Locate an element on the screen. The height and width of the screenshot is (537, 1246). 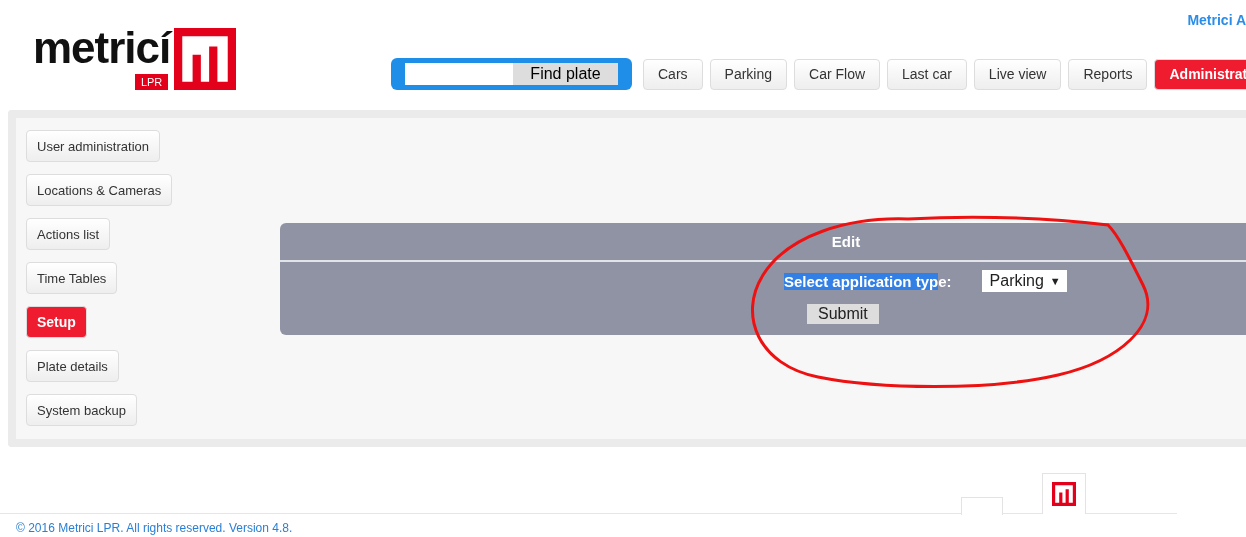
footer-logo-icon is located at coordinates (1064, 494).